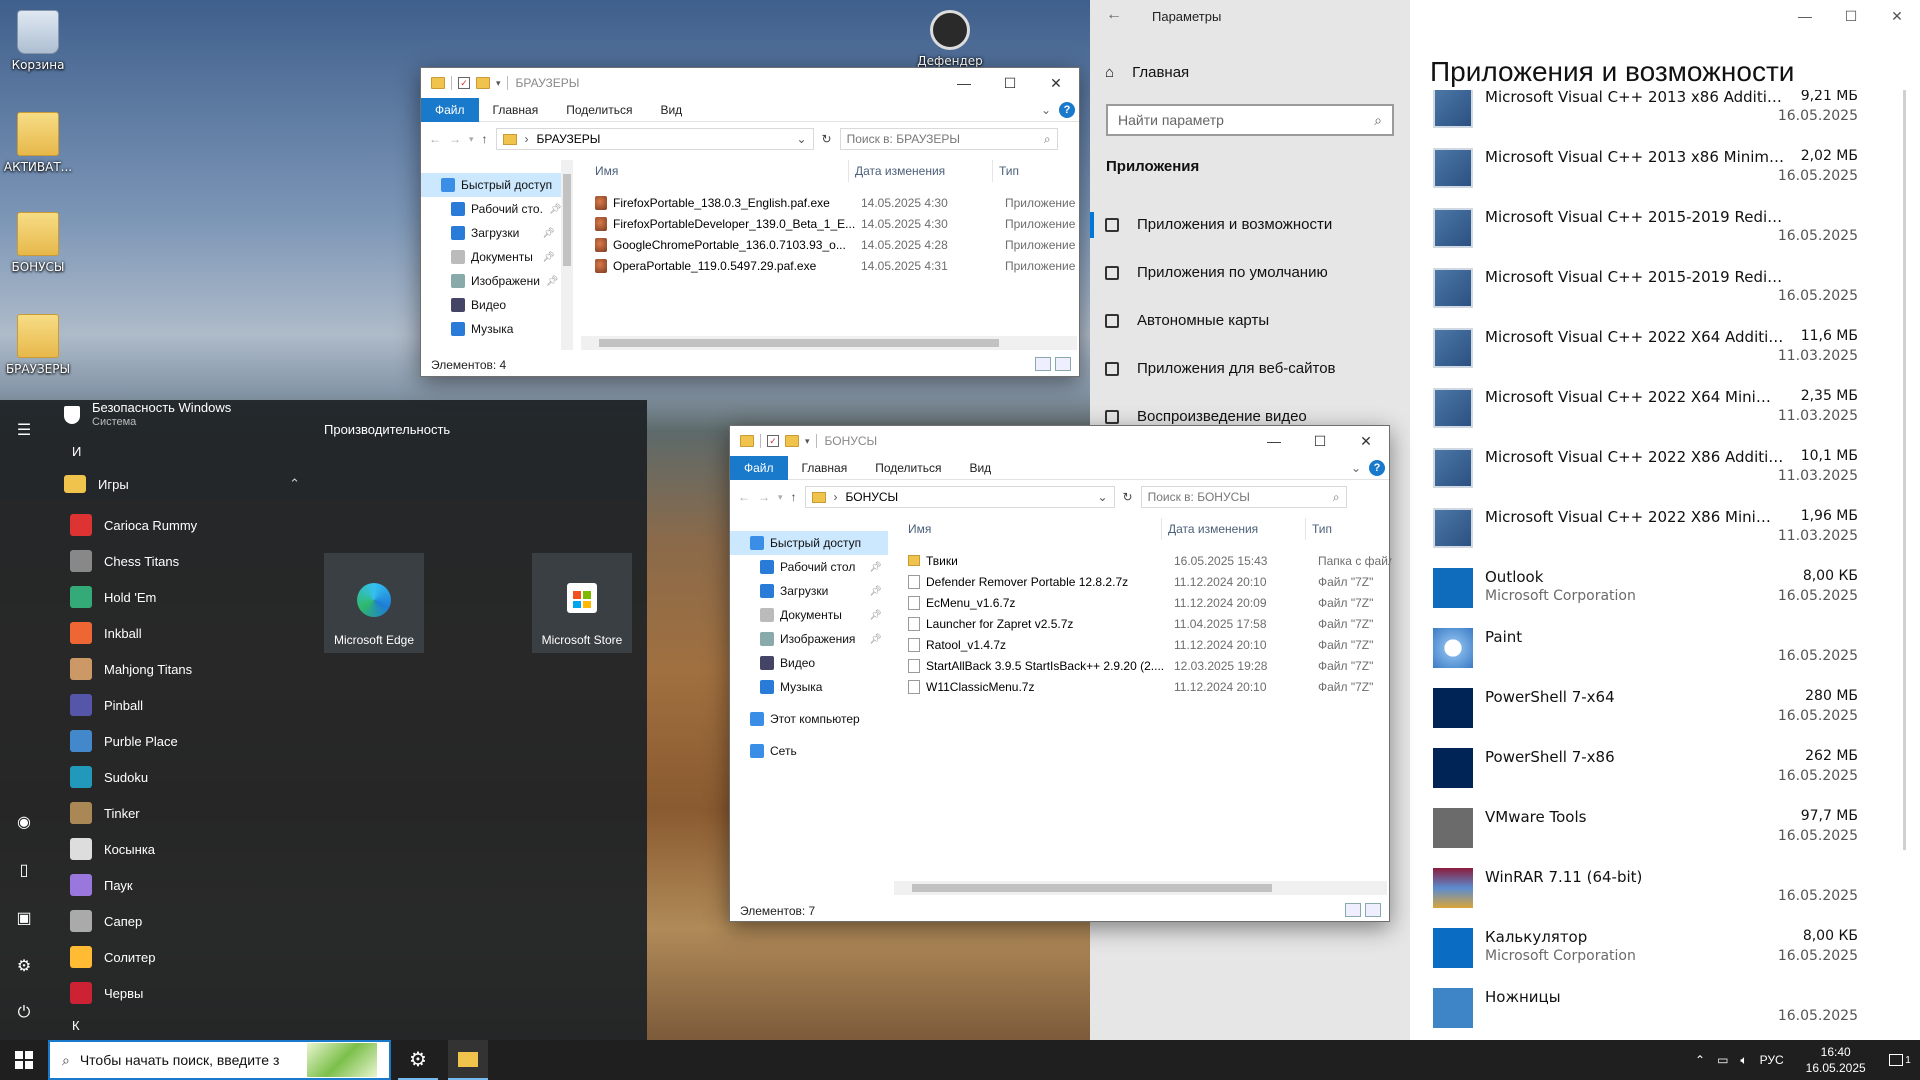  Describe the element at coordinates (1234, 529) in the screenshot. I see `column-date: Дата изменения` at that location.